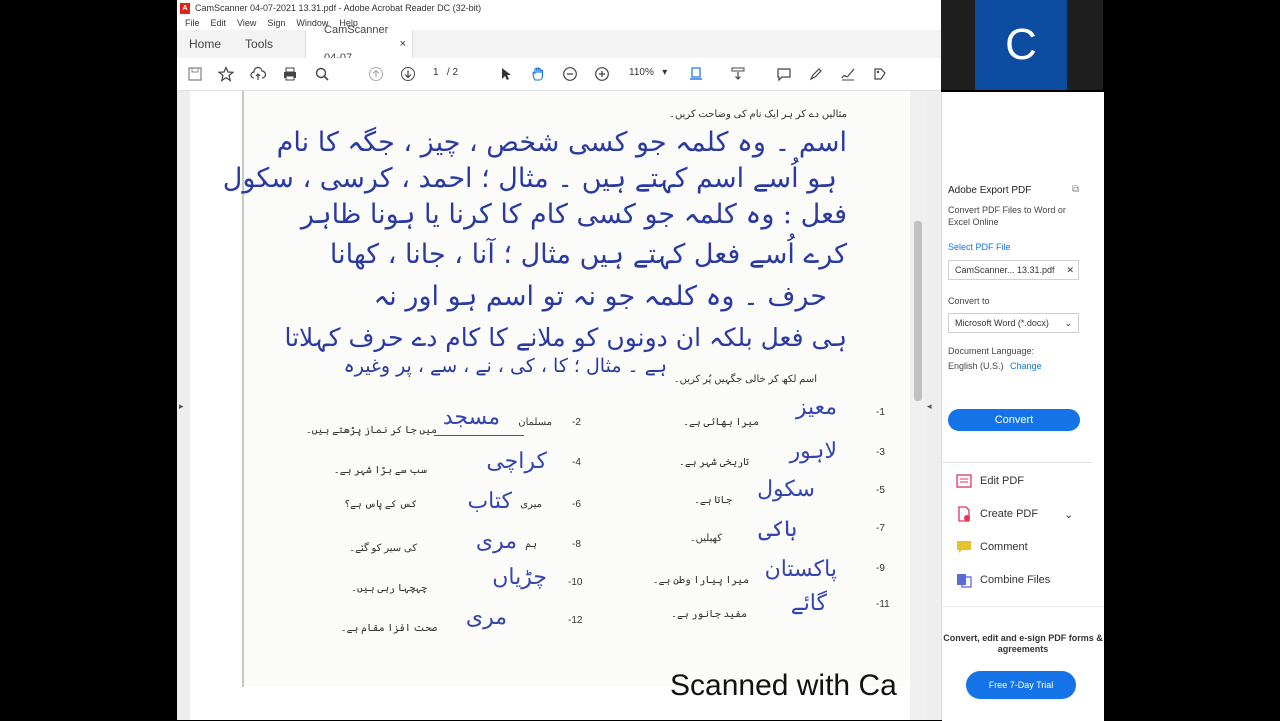 Image resolution: width=1280 pixels, height=721 pixels. Describe the element at coordinates (883, 604) in the screenshot. I see `item-number: -11` at that location.